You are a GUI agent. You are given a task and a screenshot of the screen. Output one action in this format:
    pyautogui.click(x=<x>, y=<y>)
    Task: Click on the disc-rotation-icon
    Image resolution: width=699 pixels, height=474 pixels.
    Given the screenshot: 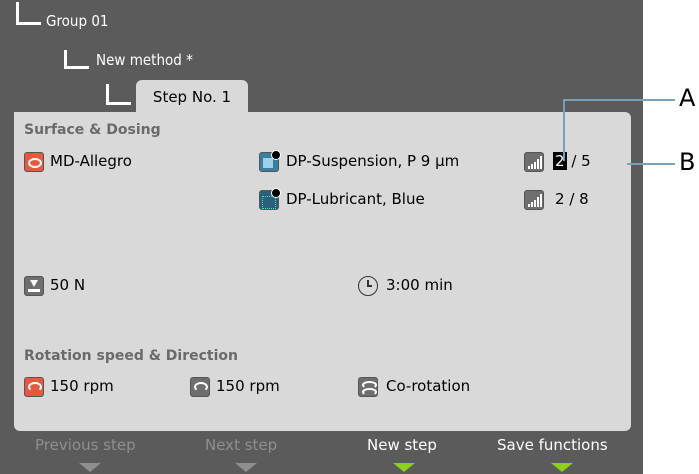 What is the action you would take?
    pyautogui.click(x=34, y=387)
    